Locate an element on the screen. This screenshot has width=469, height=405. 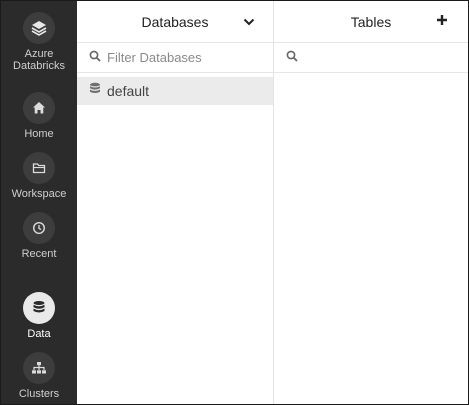
add-table-button is located at coordinates (442, 22).